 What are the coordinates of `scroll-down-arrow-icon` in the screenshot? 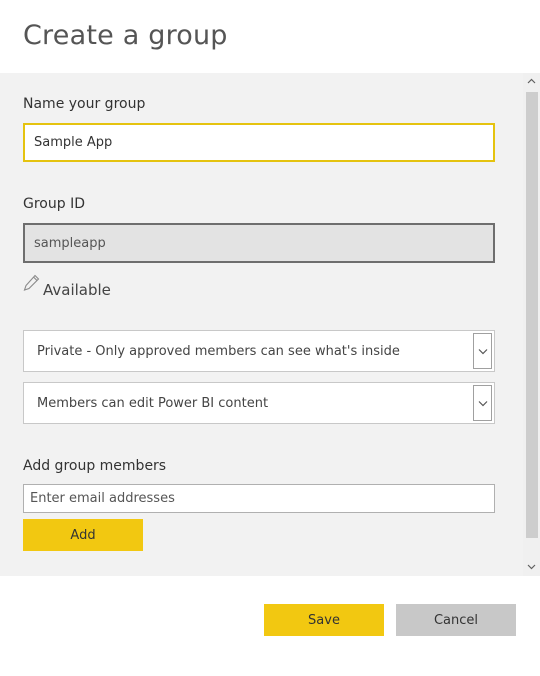 It's located at (531, 567).